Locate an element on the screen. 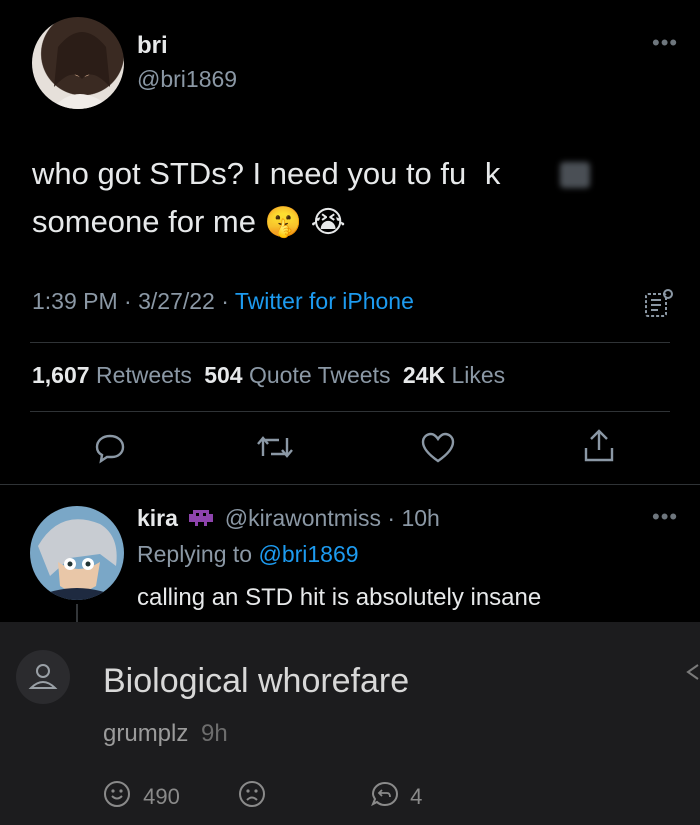 The image size is (700, 825). reply-avatar is located at coordinates (77, 553).